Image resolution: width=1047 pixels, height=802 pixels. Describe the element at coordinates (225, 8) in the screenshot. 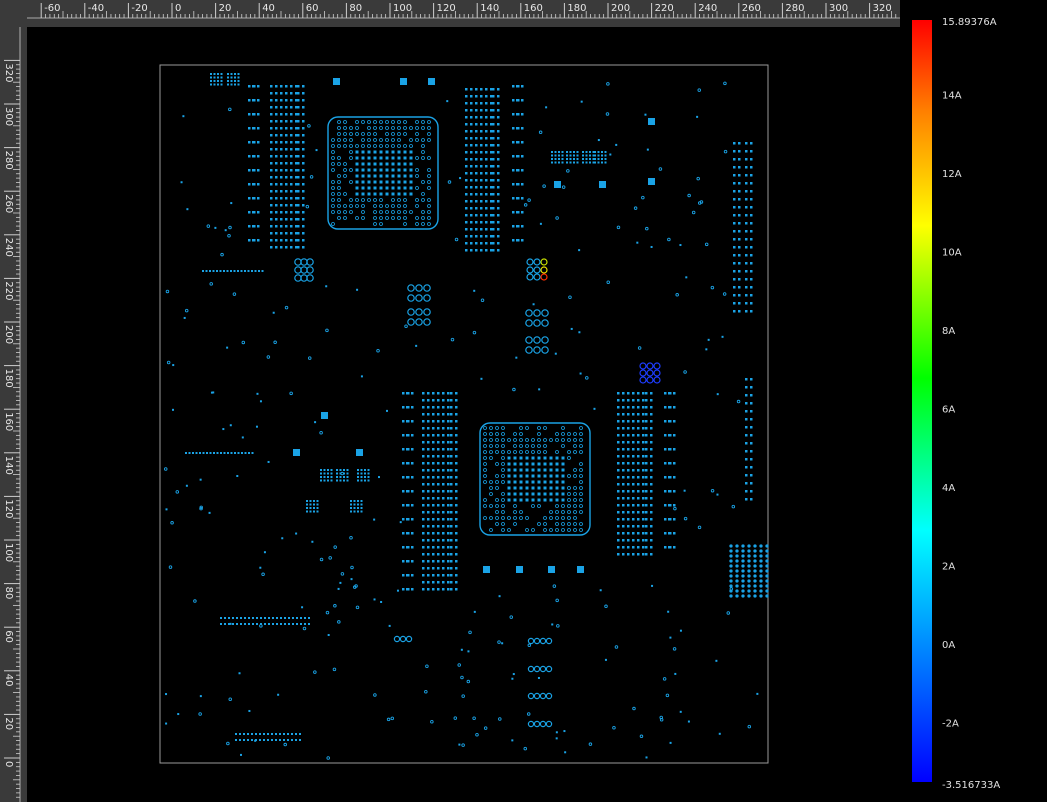

I see `ruler-top-label: 20` at that location.